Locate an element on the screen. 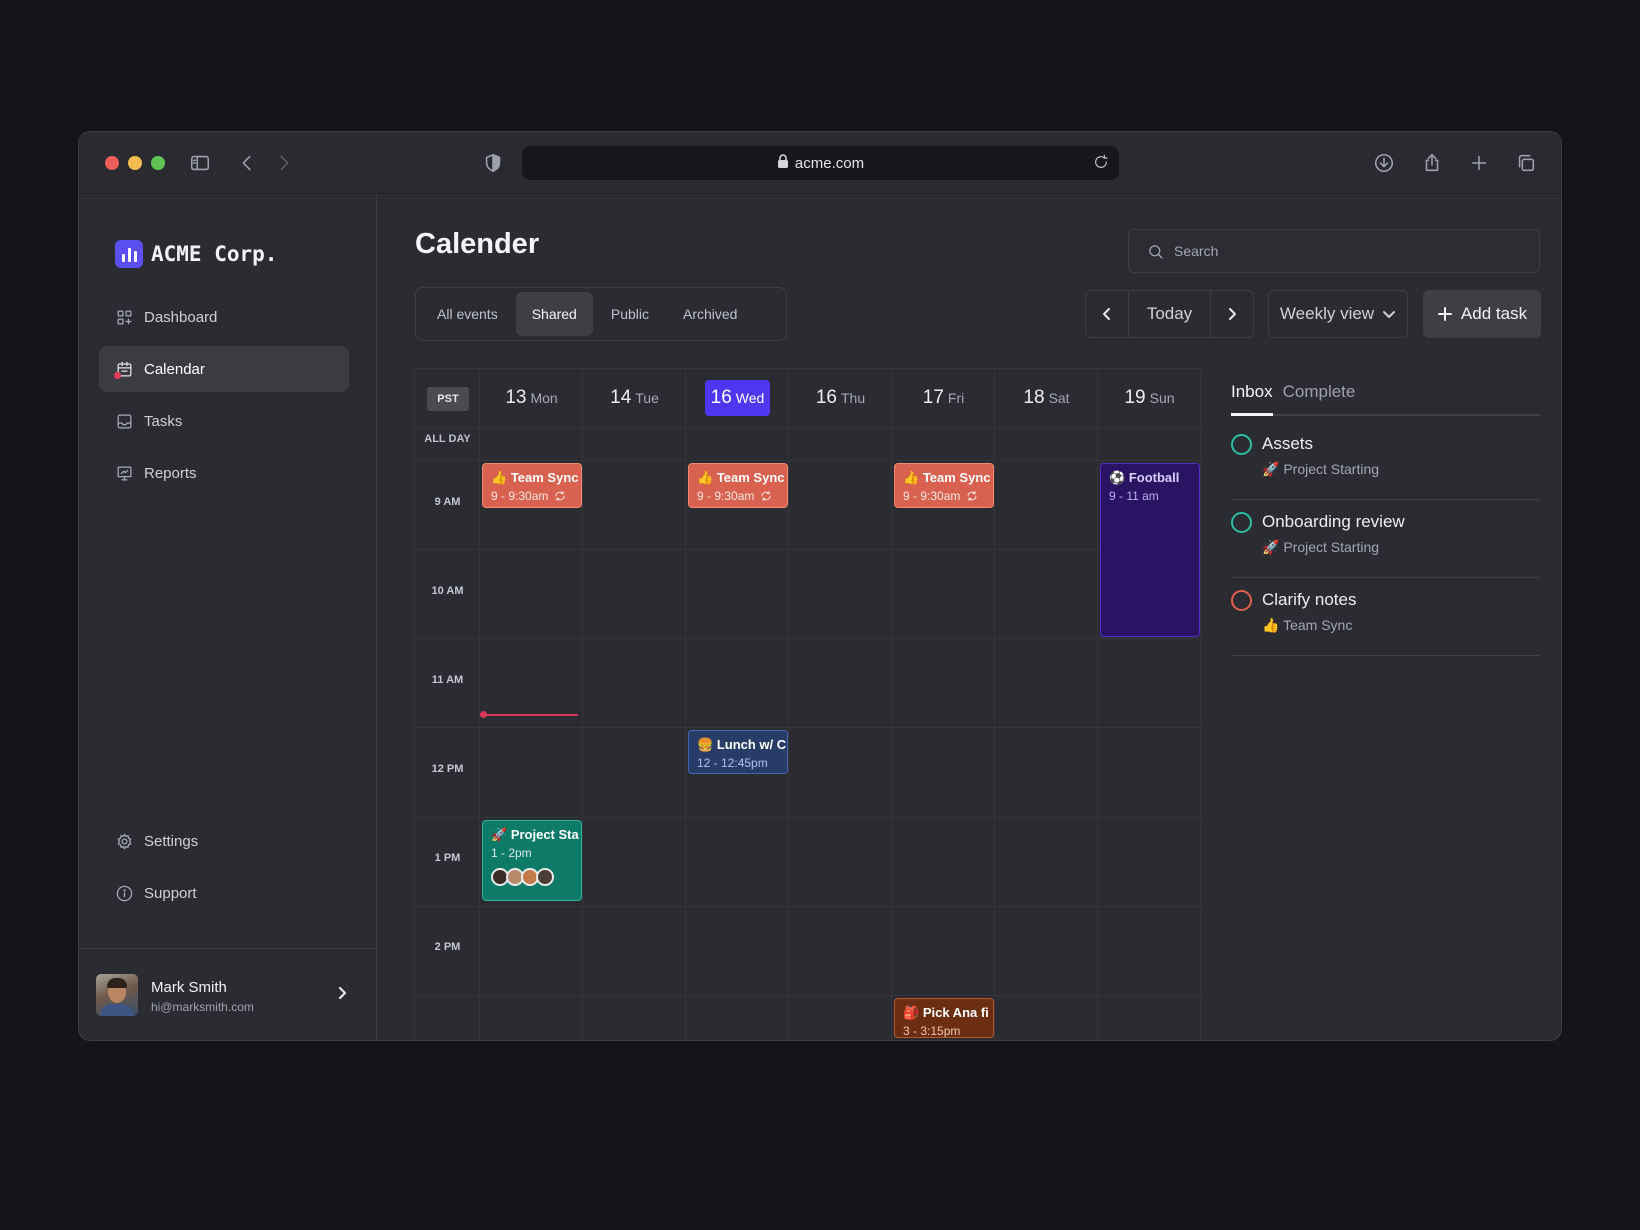 The width and height of the screenshot is (1640, 1230). minimize-window-button is located at coordinates (135, 163).